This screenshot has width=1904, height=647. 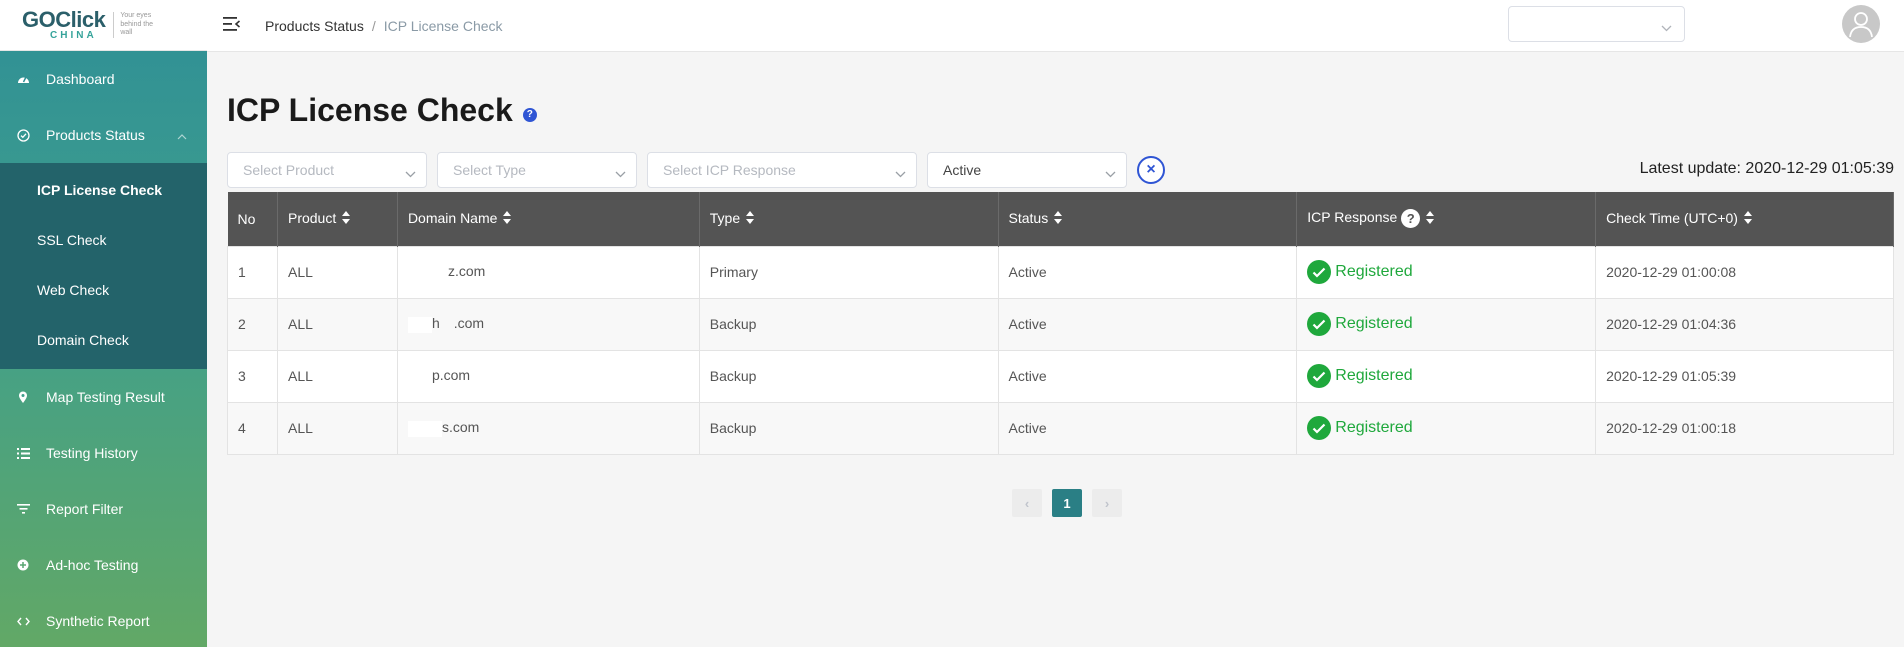 What do you see at coordinates (1151, 170) in the screenshot?
I see `clear-filters-button: ×` at bounding box center [1151, 170].